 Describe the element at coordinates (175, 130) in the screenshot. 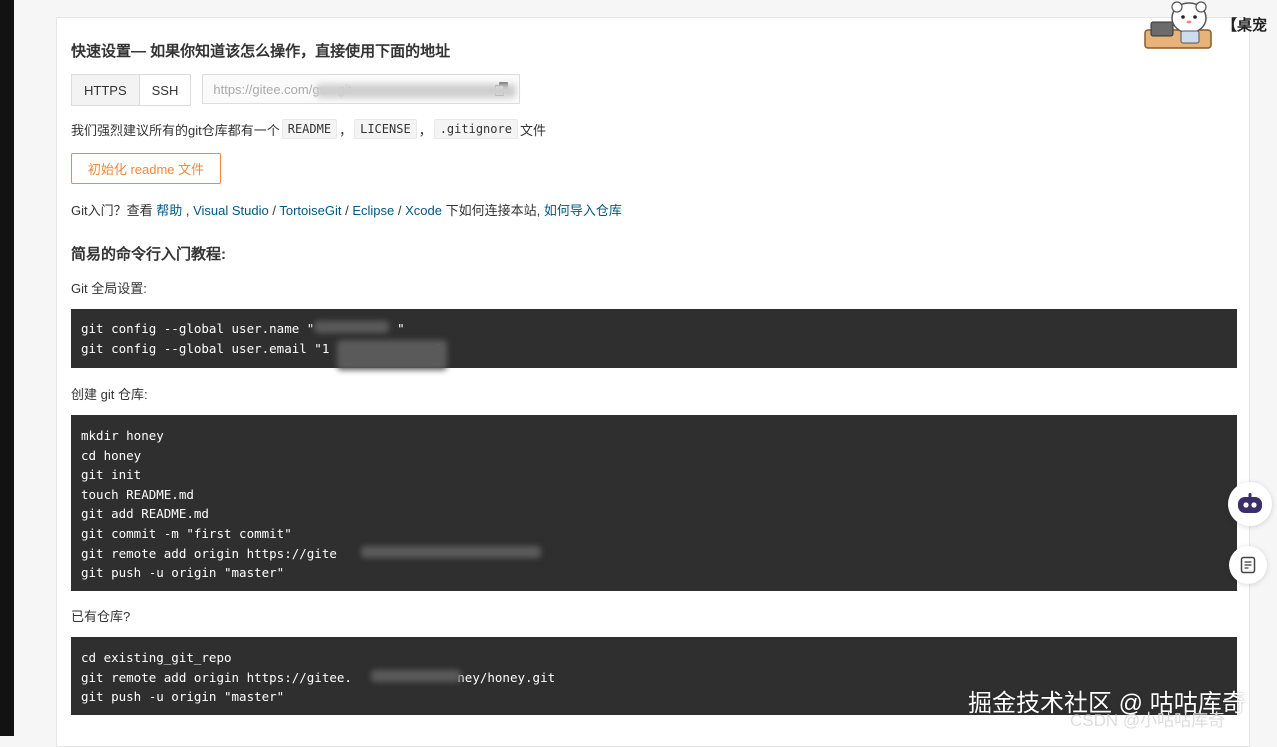

I see `recommend-prefix: 我们强烈建议所有的git仓库都有一个` at that location.